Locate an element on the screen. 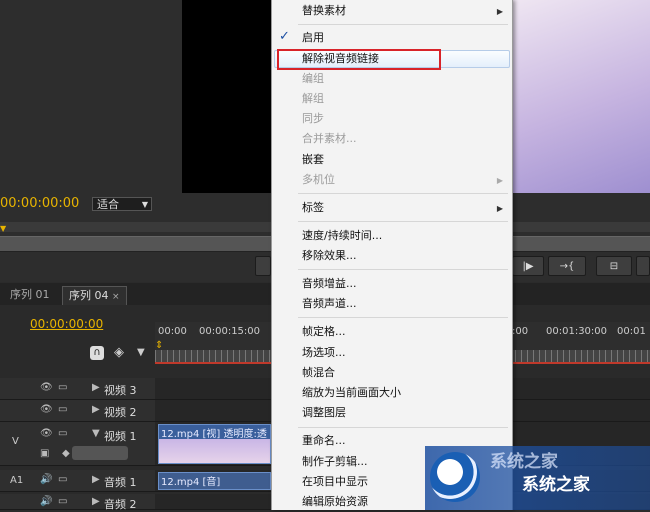  clip-label: 12.mp4 [音] is located at coordinates (191, 482).